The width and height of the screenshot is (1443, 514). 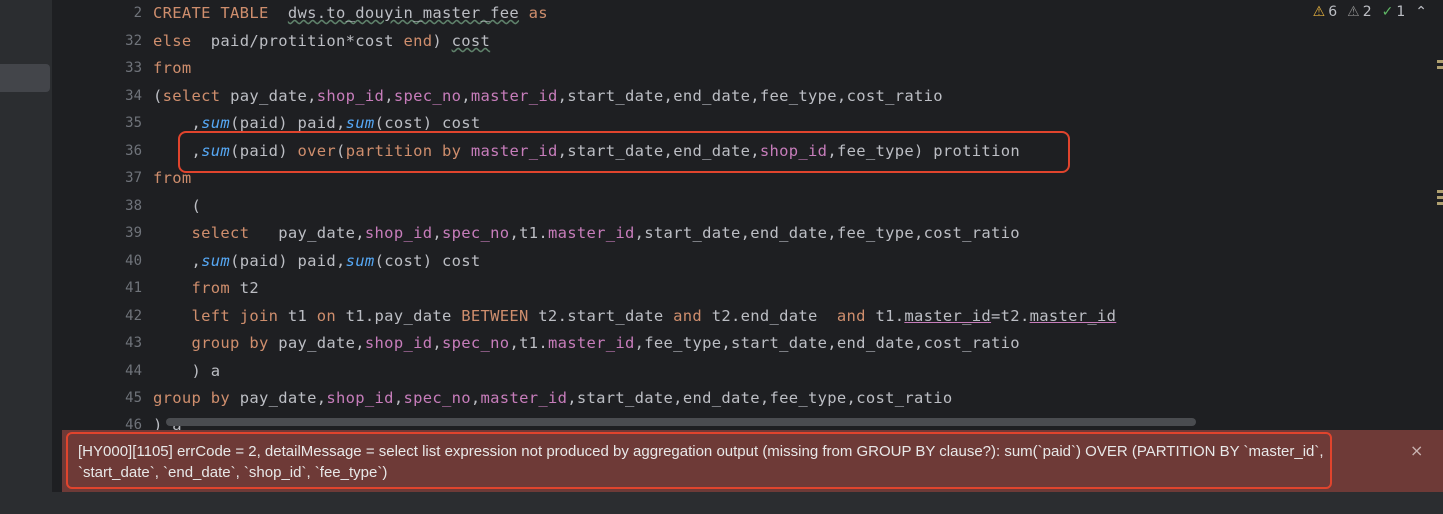 I want to click on code-token: group by, so click(x=230, y=343).